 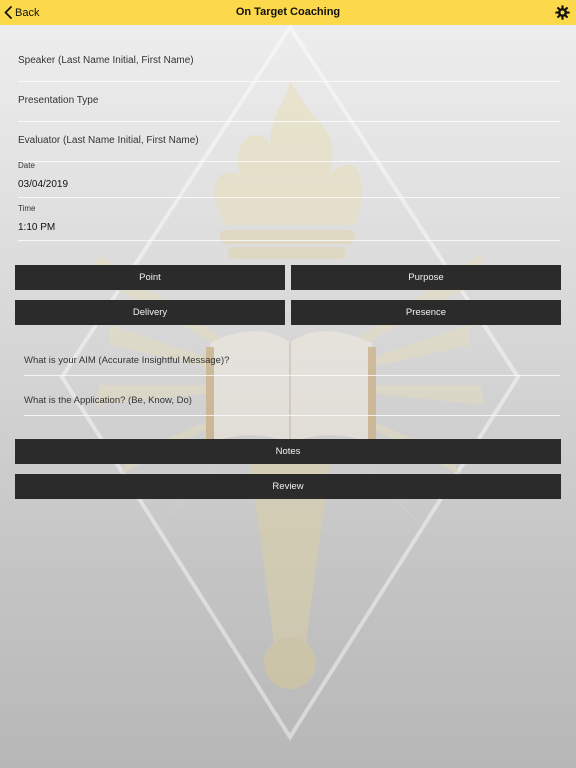 I want to click on back-button-label: Back, so click(x=27, y=12).